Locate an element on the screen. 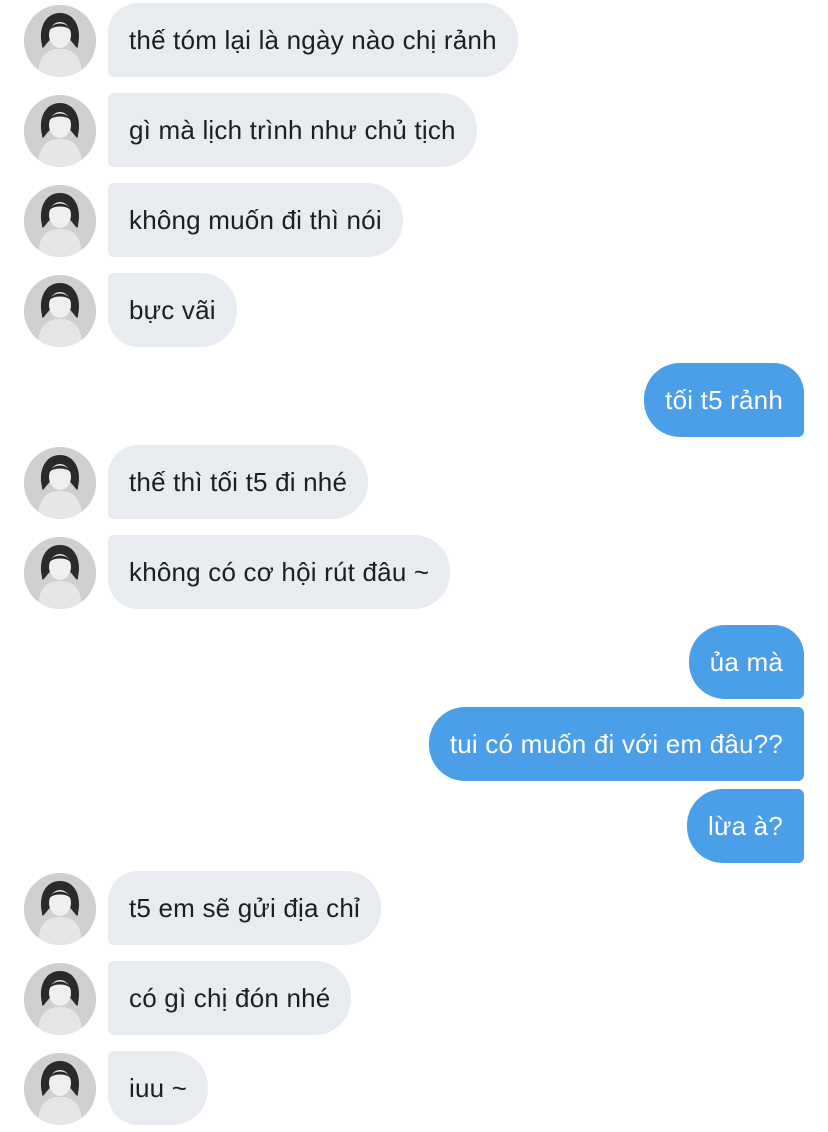  message-row: thế thì tối t5 đi nhé is located at coordinates (414, 482).